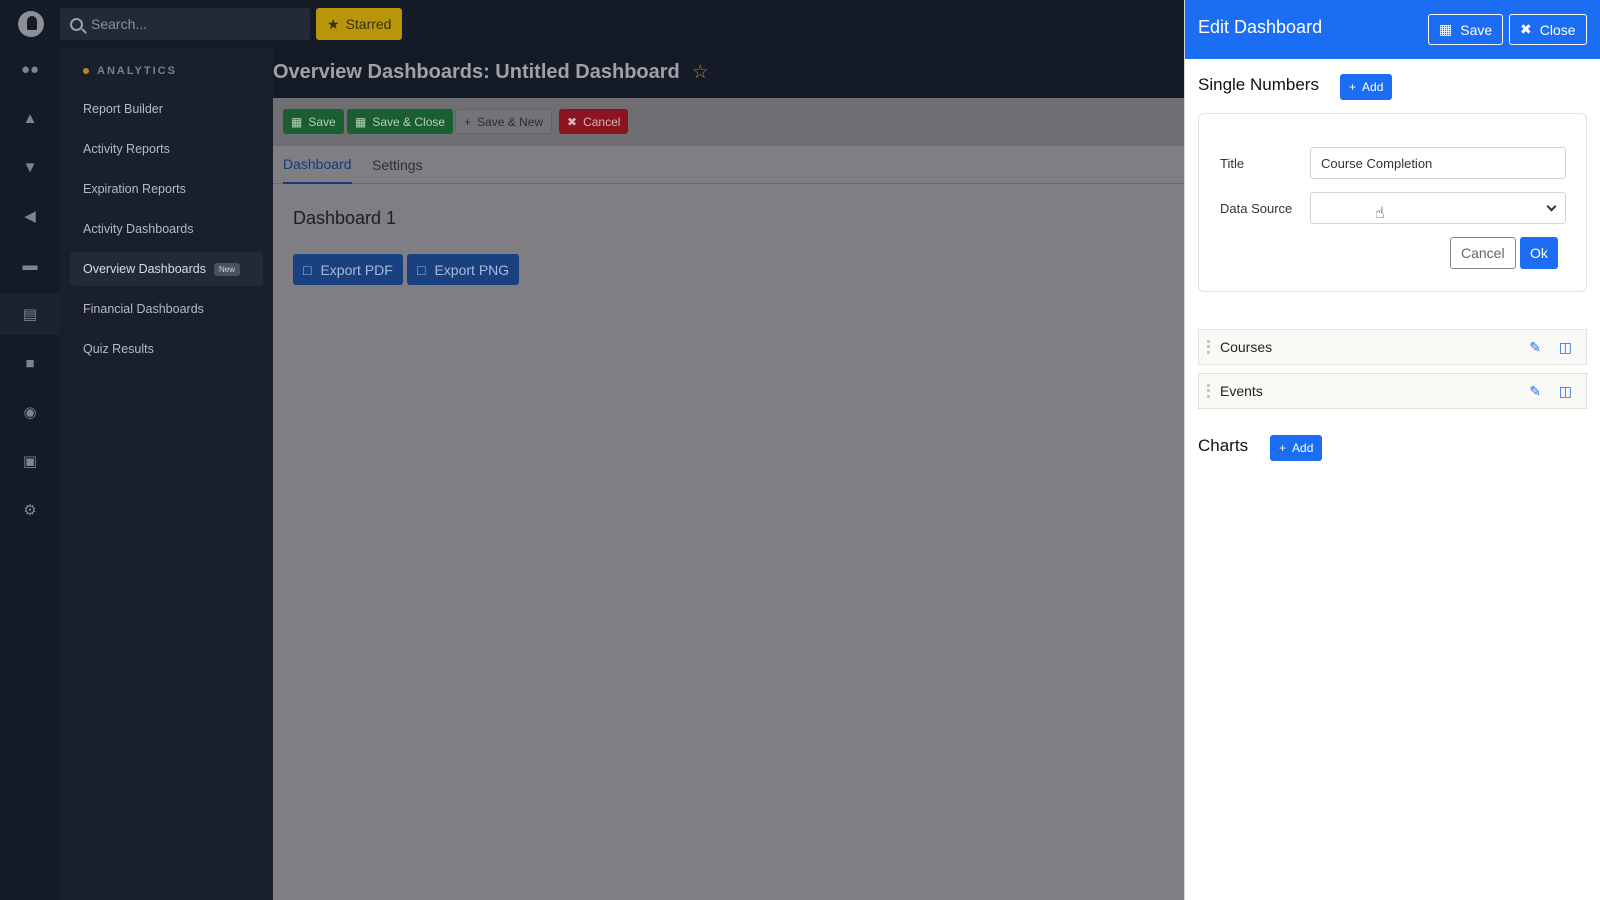 This screenshot has width=1600, height=900. What do you see at coordinates (504, 121) in the screenshot?
I see `save-new-button: + Save & New` at bounding box center [504, 121].